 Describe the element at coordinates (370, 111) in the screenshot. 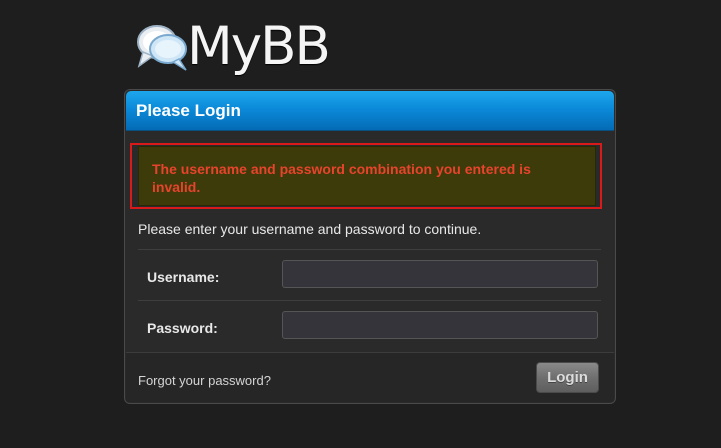

I see `panel-header: Please Login` at that location.